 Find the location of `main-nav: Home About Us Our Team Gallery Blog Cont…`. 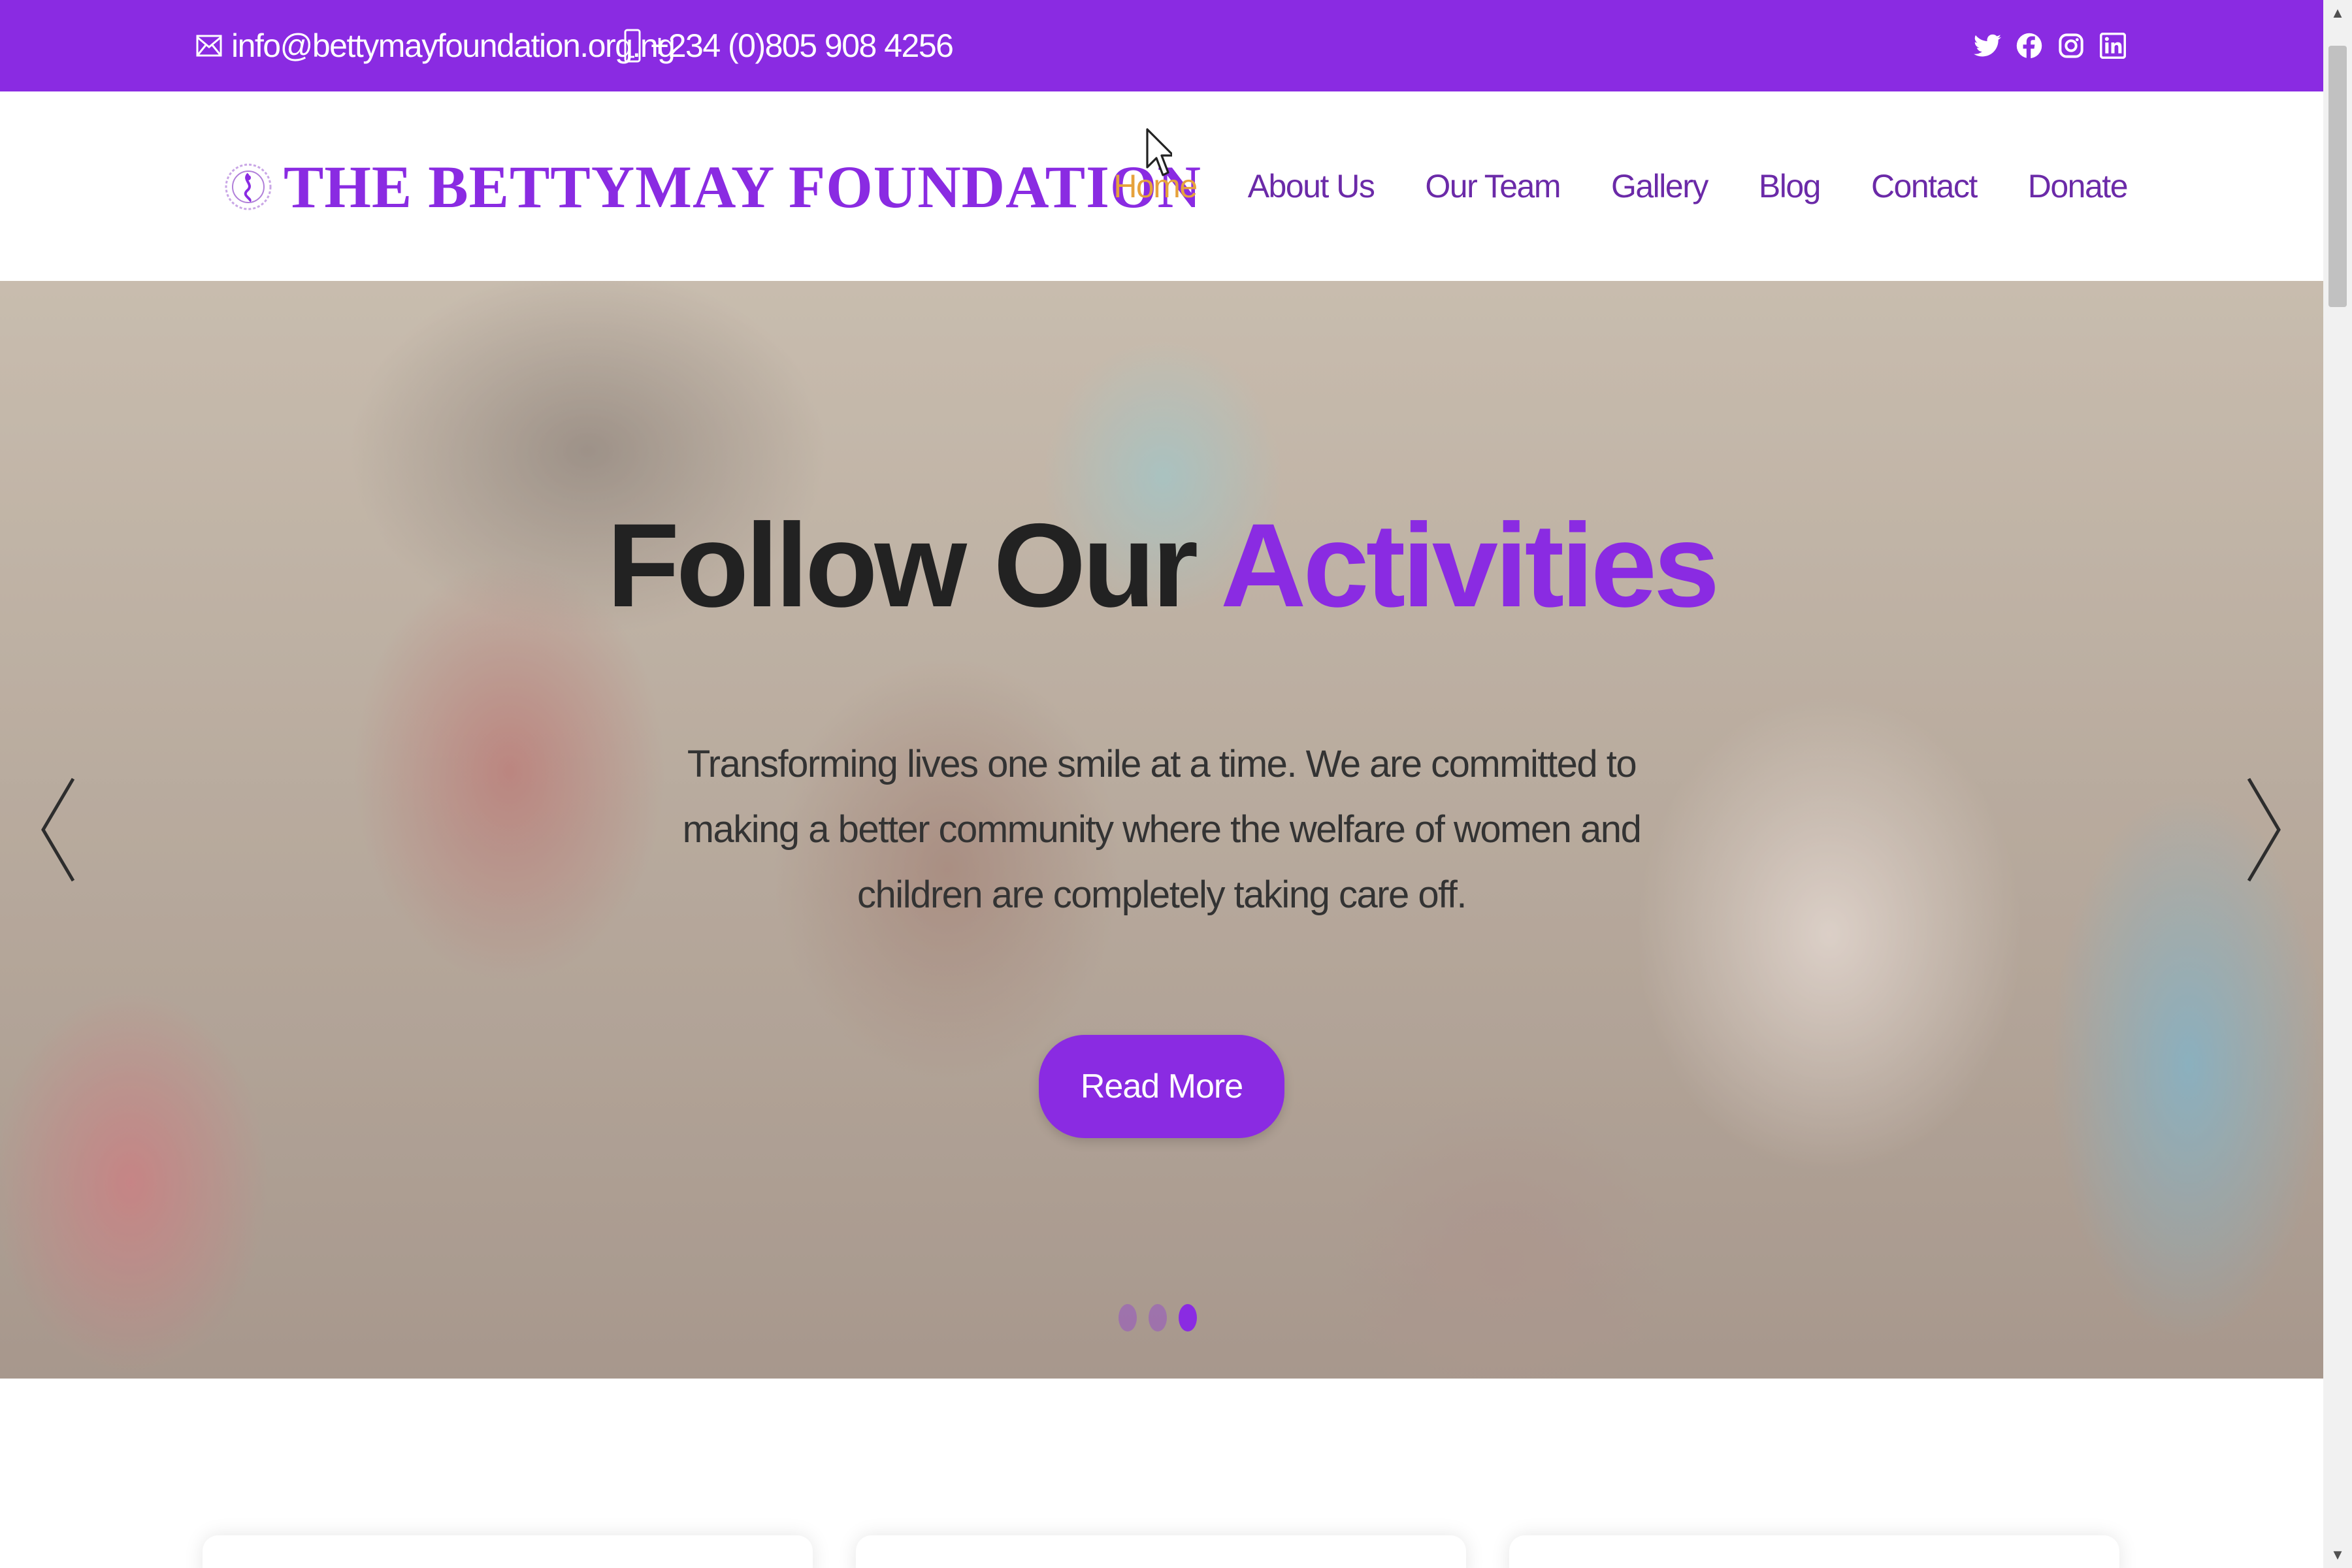

main-nav: Home About Us Our Team Gallery Blog Cont… is located at coordinates (1621, 186).